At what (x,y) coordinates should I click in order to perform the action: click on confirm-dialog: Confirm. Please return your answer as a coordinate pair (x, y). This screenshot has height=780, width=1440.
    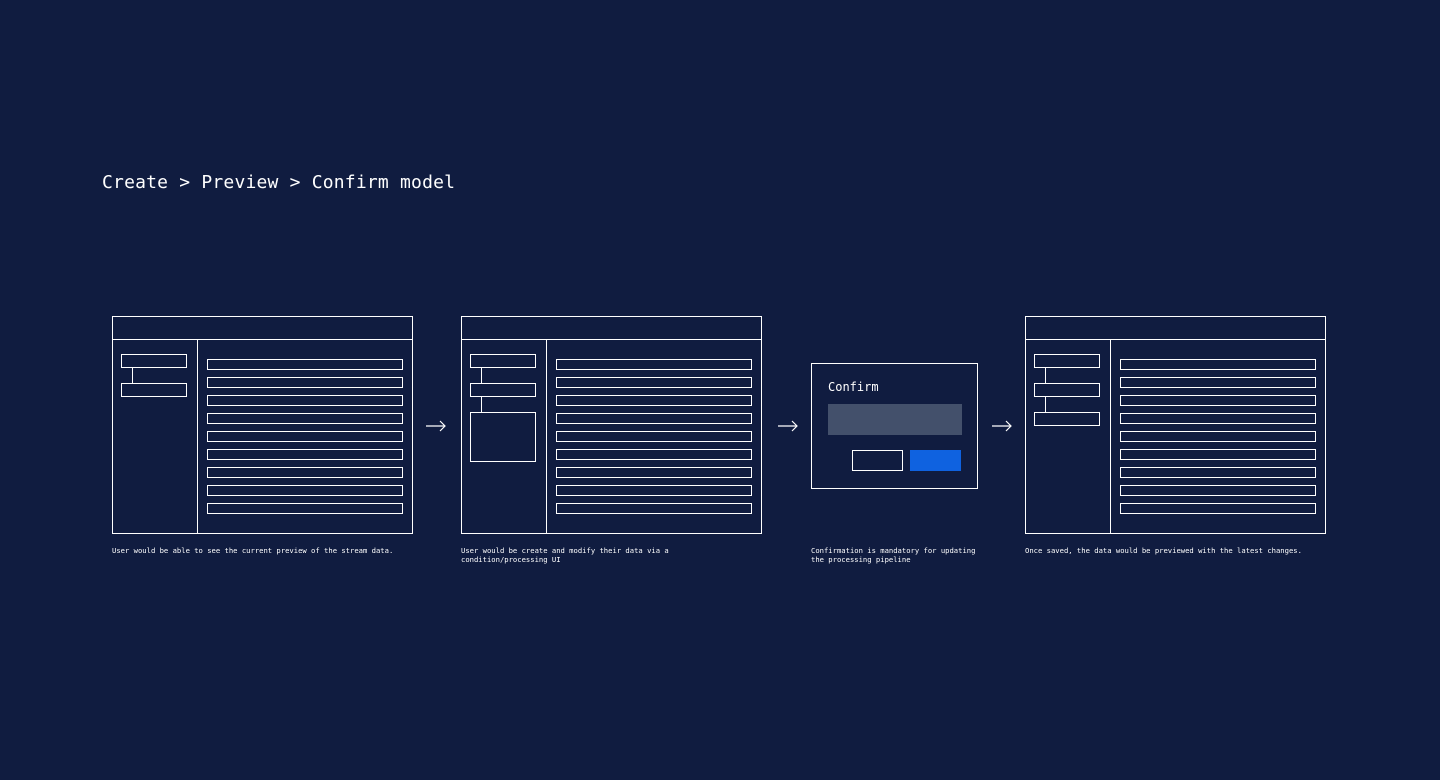
    Looking at the image, I should click on (894, 426).